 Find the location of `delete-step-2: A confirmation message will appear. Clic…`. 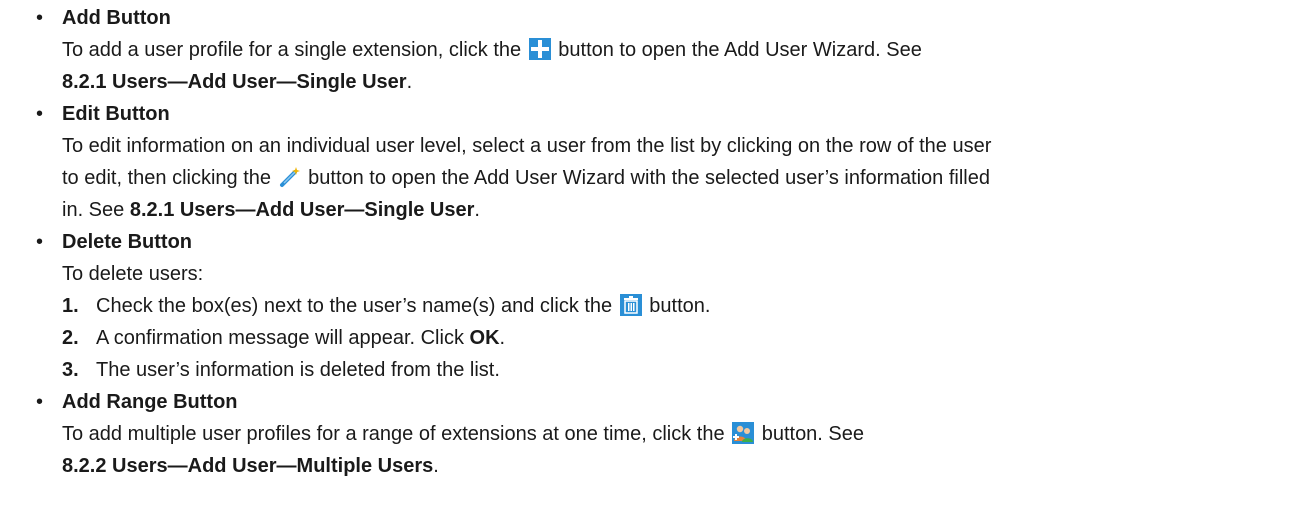

delete-step-2: A confirmation message will appear. Clic… is located at coordinates (300, 338).